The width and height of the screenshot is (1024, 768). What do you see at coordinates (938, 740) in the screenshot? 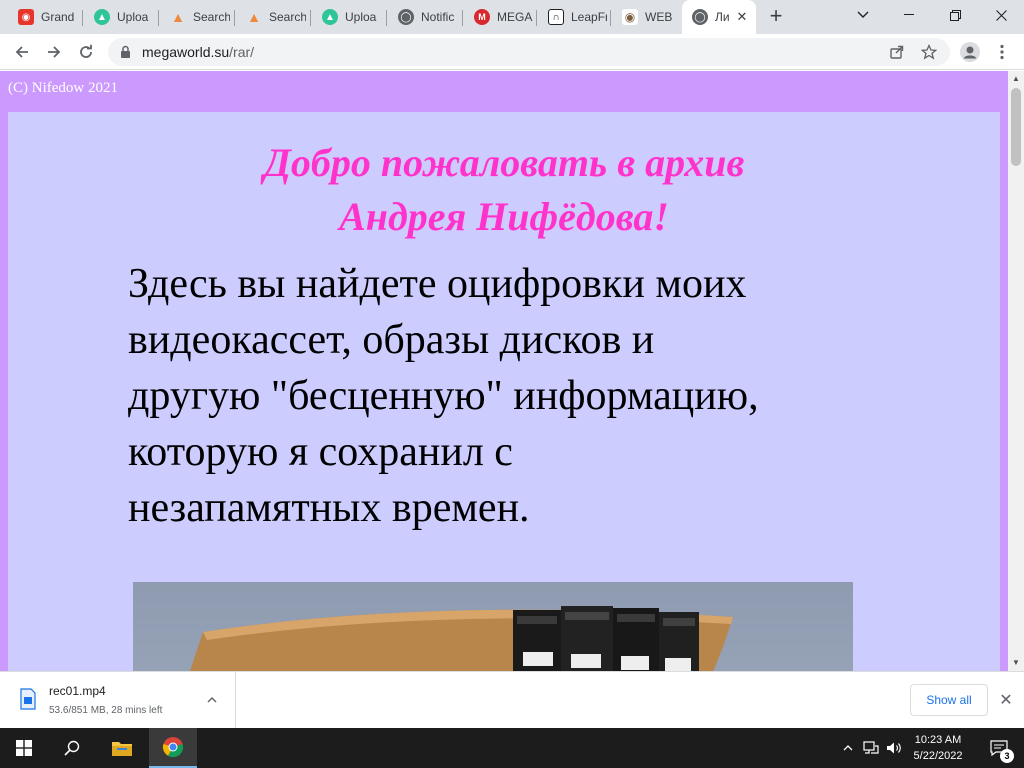
I see `clock-time: 10:23 AM` at bounding box center [938, 740].